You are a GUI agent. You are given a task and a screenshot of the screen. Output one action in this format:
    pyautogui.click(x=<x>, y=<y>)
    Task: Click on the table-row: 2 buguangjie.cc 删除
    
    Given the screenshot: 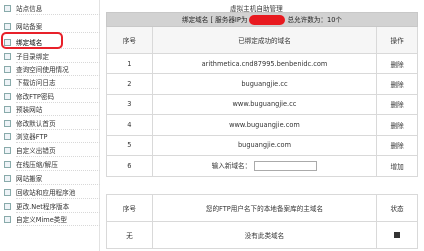 What is the action you would take?
    pyautogui.click(x=262, y=84)
    